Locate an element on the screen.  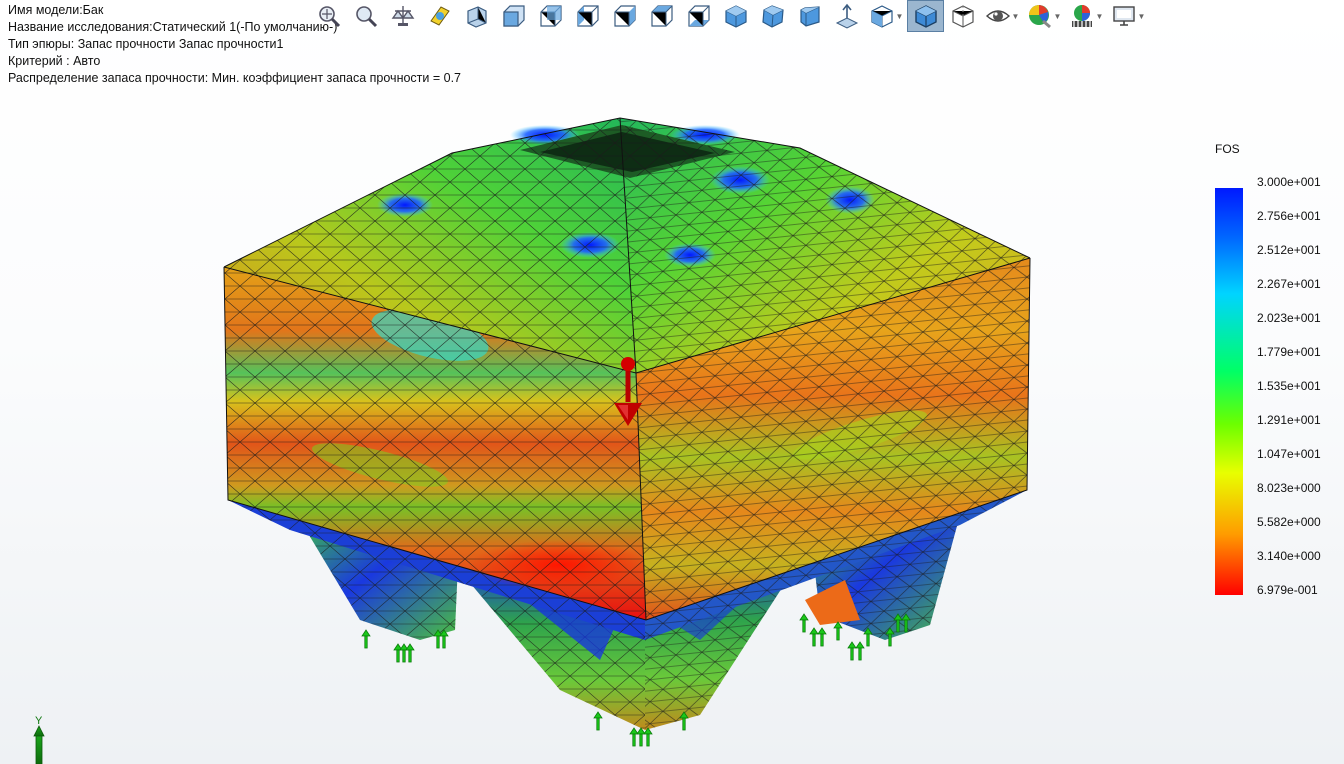
view-right-icon is located at coordinates (624, 16).